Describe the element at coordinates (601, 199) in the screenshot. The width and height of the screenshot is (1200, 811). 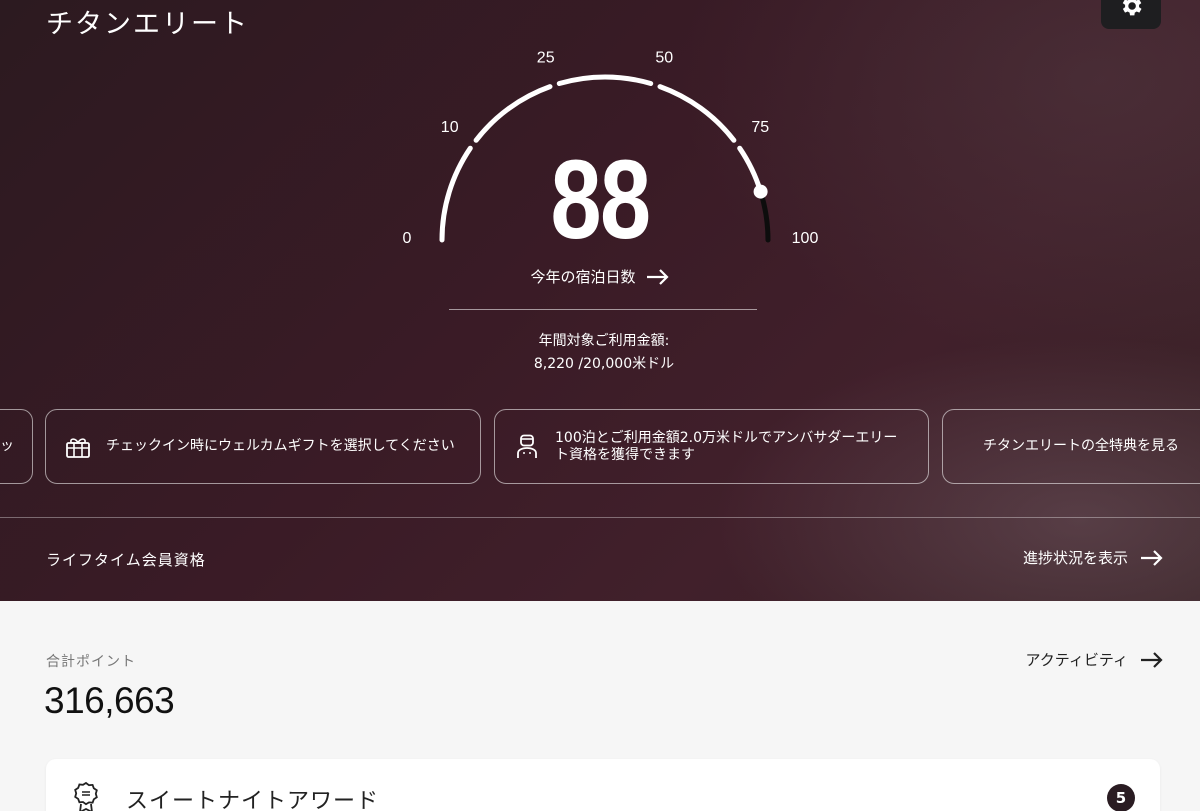
I see `nights-count: 88` at that location.